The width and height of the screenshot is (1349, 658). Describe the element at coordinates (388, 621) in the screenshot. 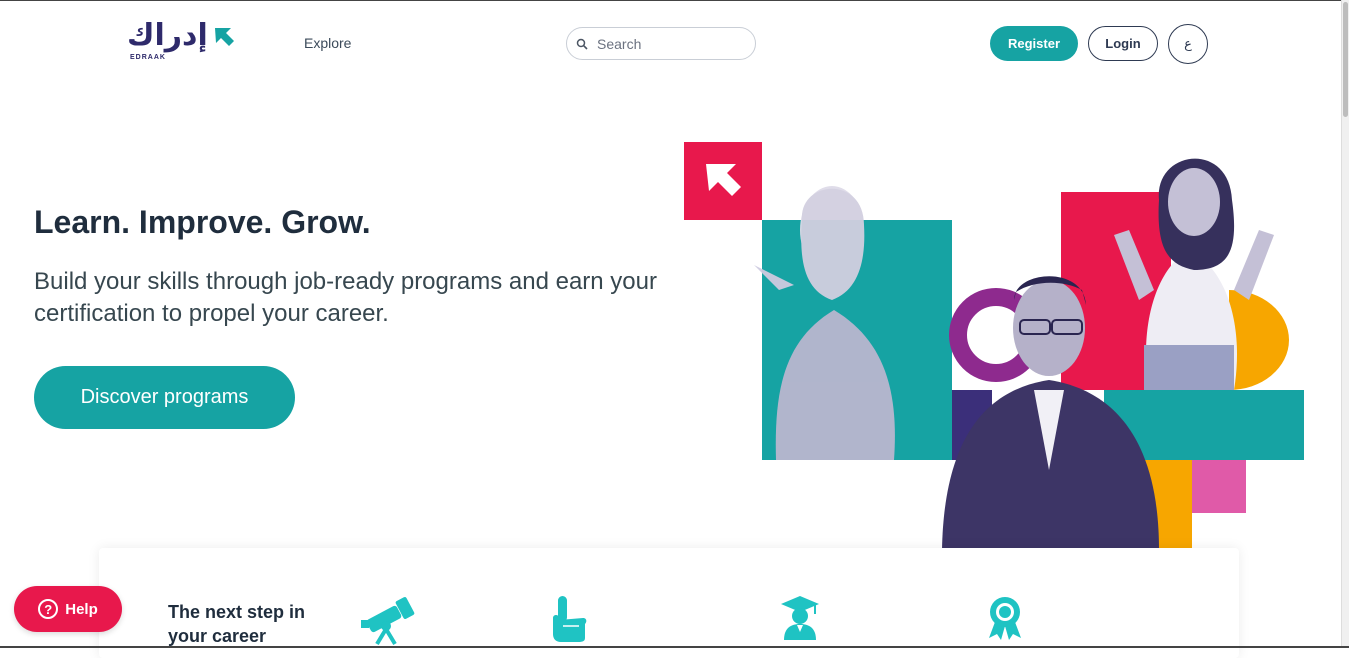

I see `telescope-icon` at that location.